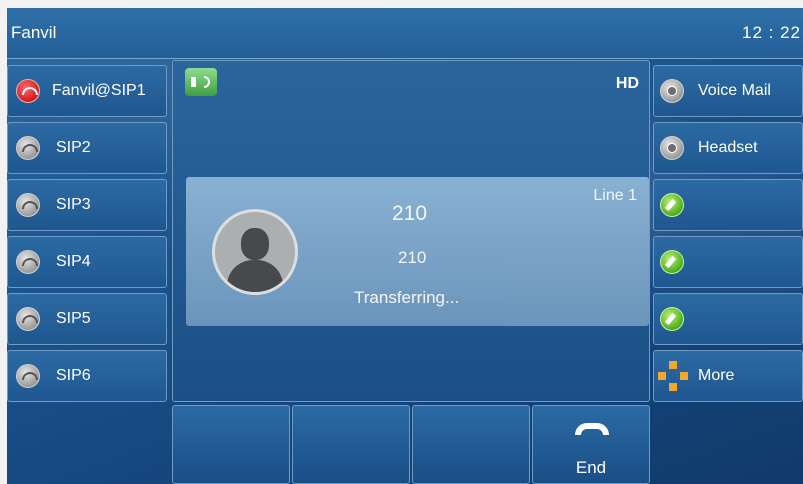  What do you see at coordinates (716, 375) in the screenshot?
I see `more-label: More` at bounding box center [716, 375].